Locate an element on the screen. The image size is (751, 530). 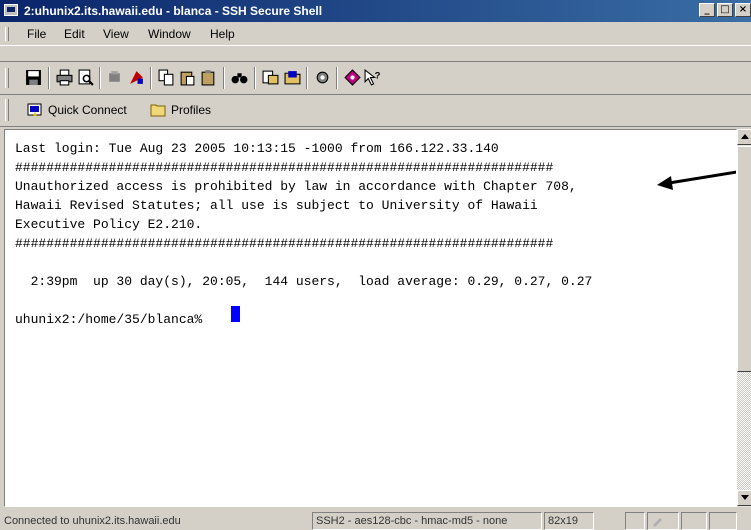
file-transfer-icon is located at coordinates (270, 77).